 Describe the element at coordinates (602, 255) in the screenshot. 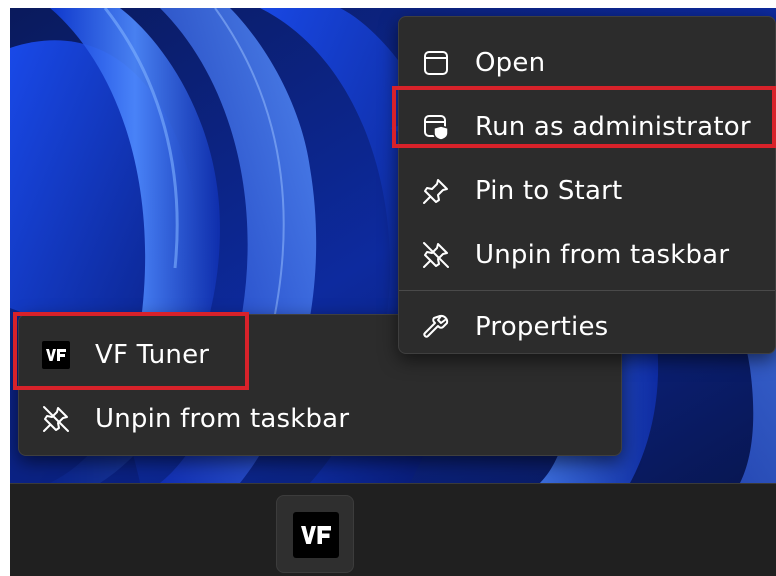

I see `menu-item-label: Unpin from taskbar` at that location.